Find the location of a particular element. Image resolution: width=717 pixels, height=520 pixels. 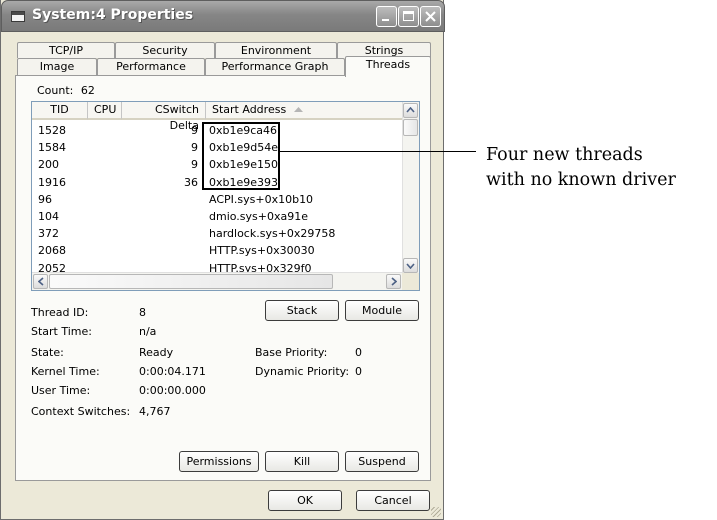

suspend-button: Suspend is located at coordinates (382, 461).